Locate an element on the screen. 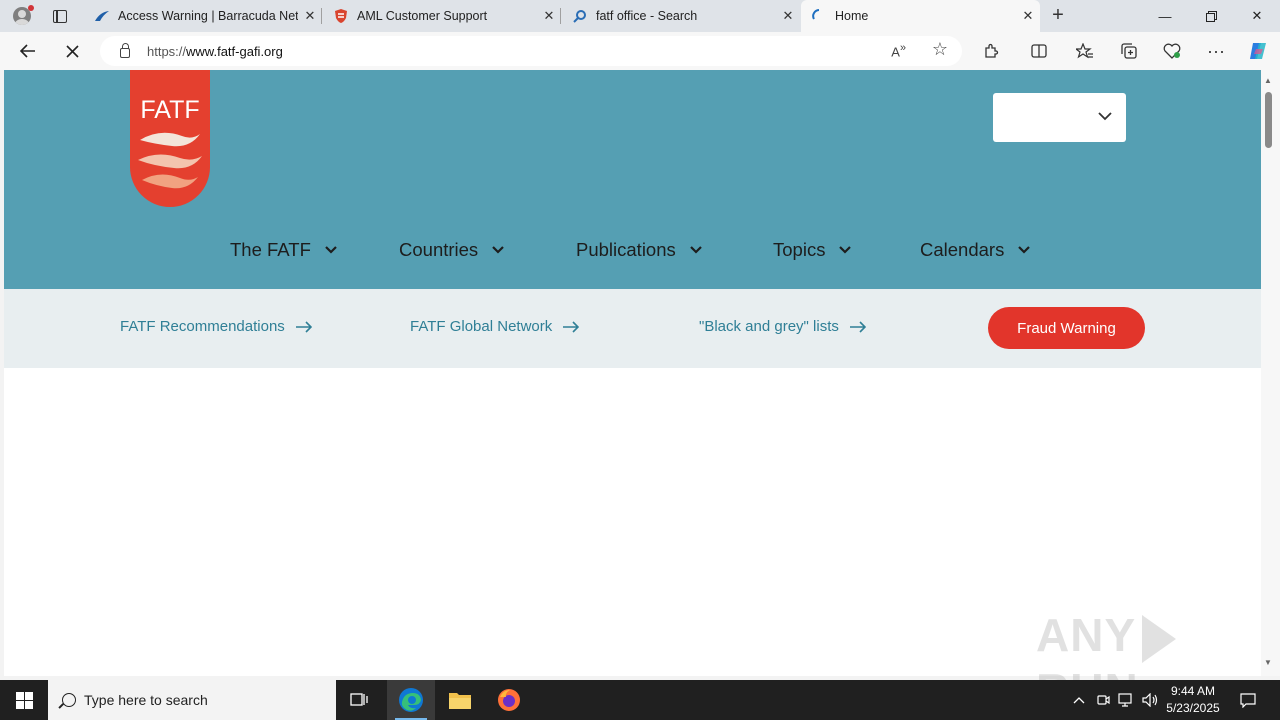  read-aloud-icon: A» is located at coordinates (898, 50).